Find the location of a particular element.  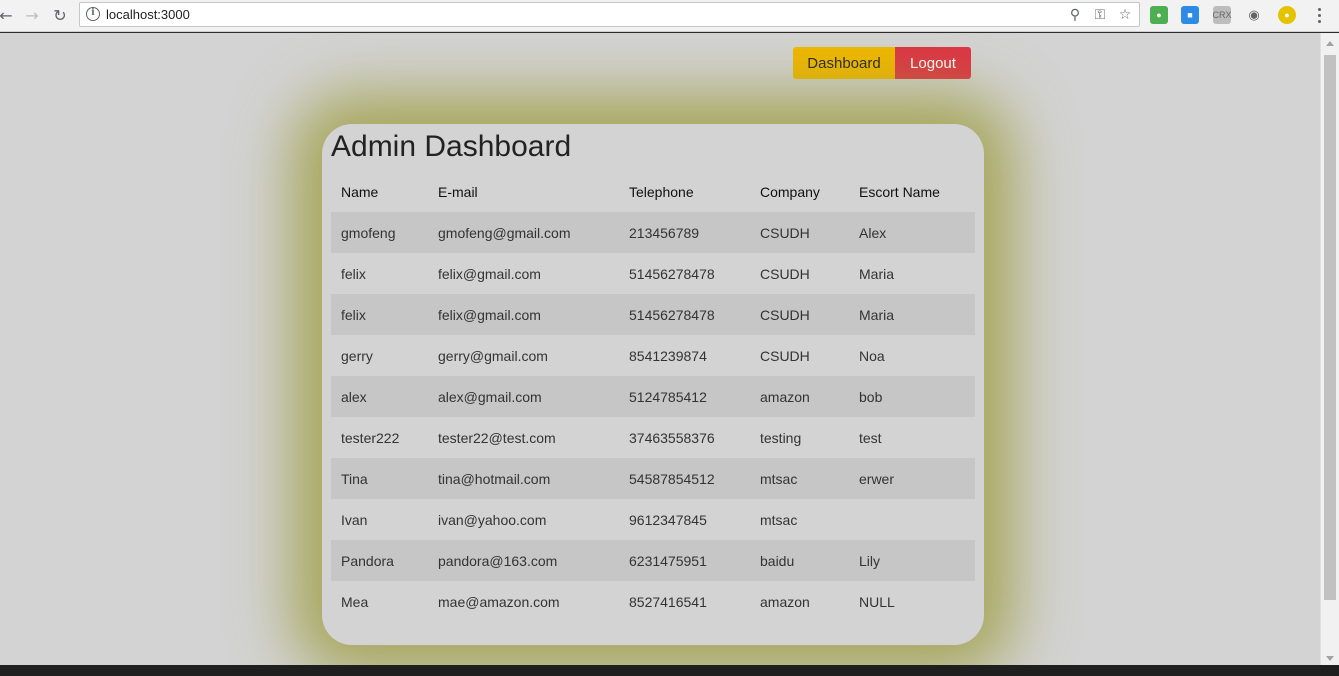

cell-email: tester22@test.com is located at coordinates (497, 437).